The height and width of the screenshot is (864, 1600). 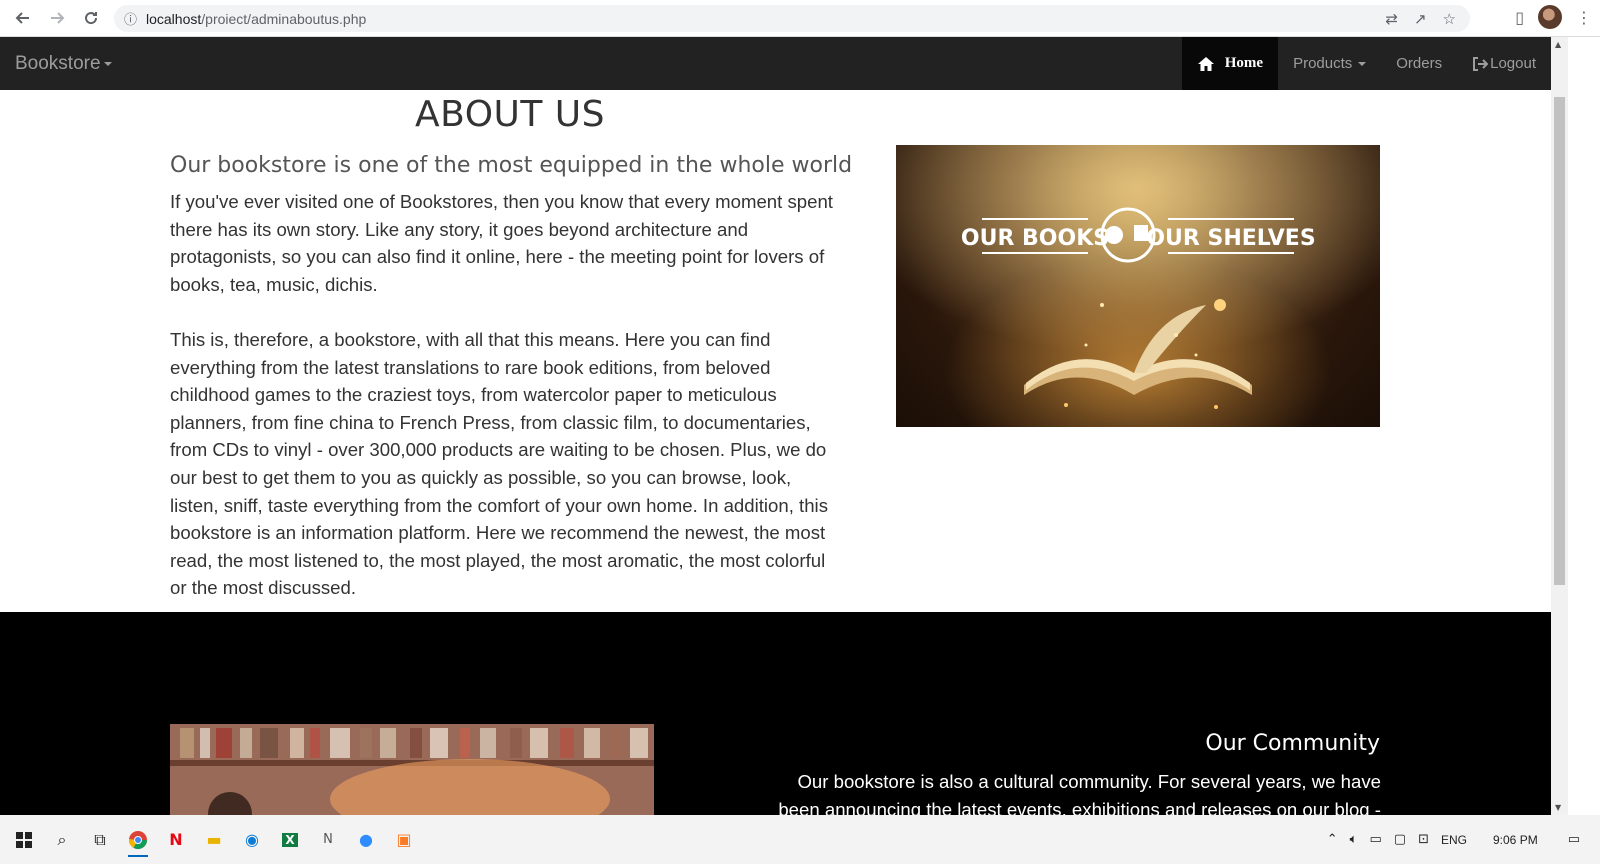 I want to click on banner-right-text: OUR SHELVES, so click(x=1230, y=238).